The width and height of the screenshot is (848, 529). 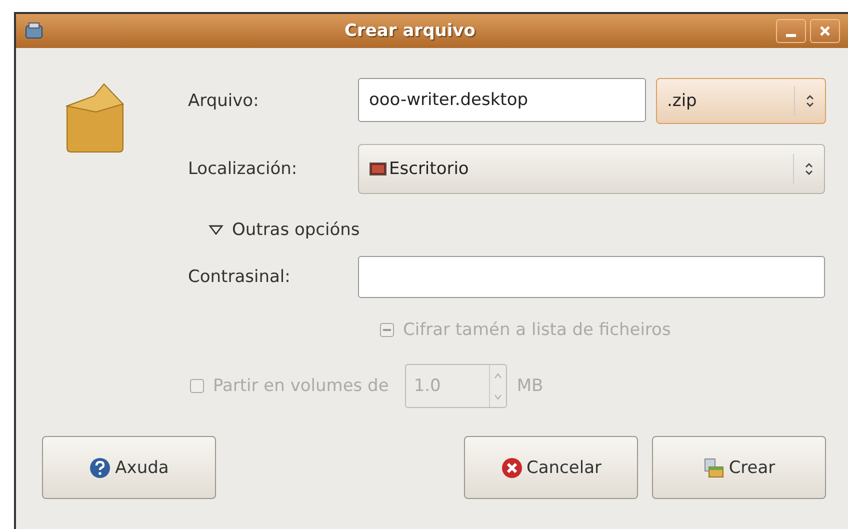 What do you see at coordinates (34, 31) in the screenshot?
I see `app-icon` at bounding box center [34, 31].